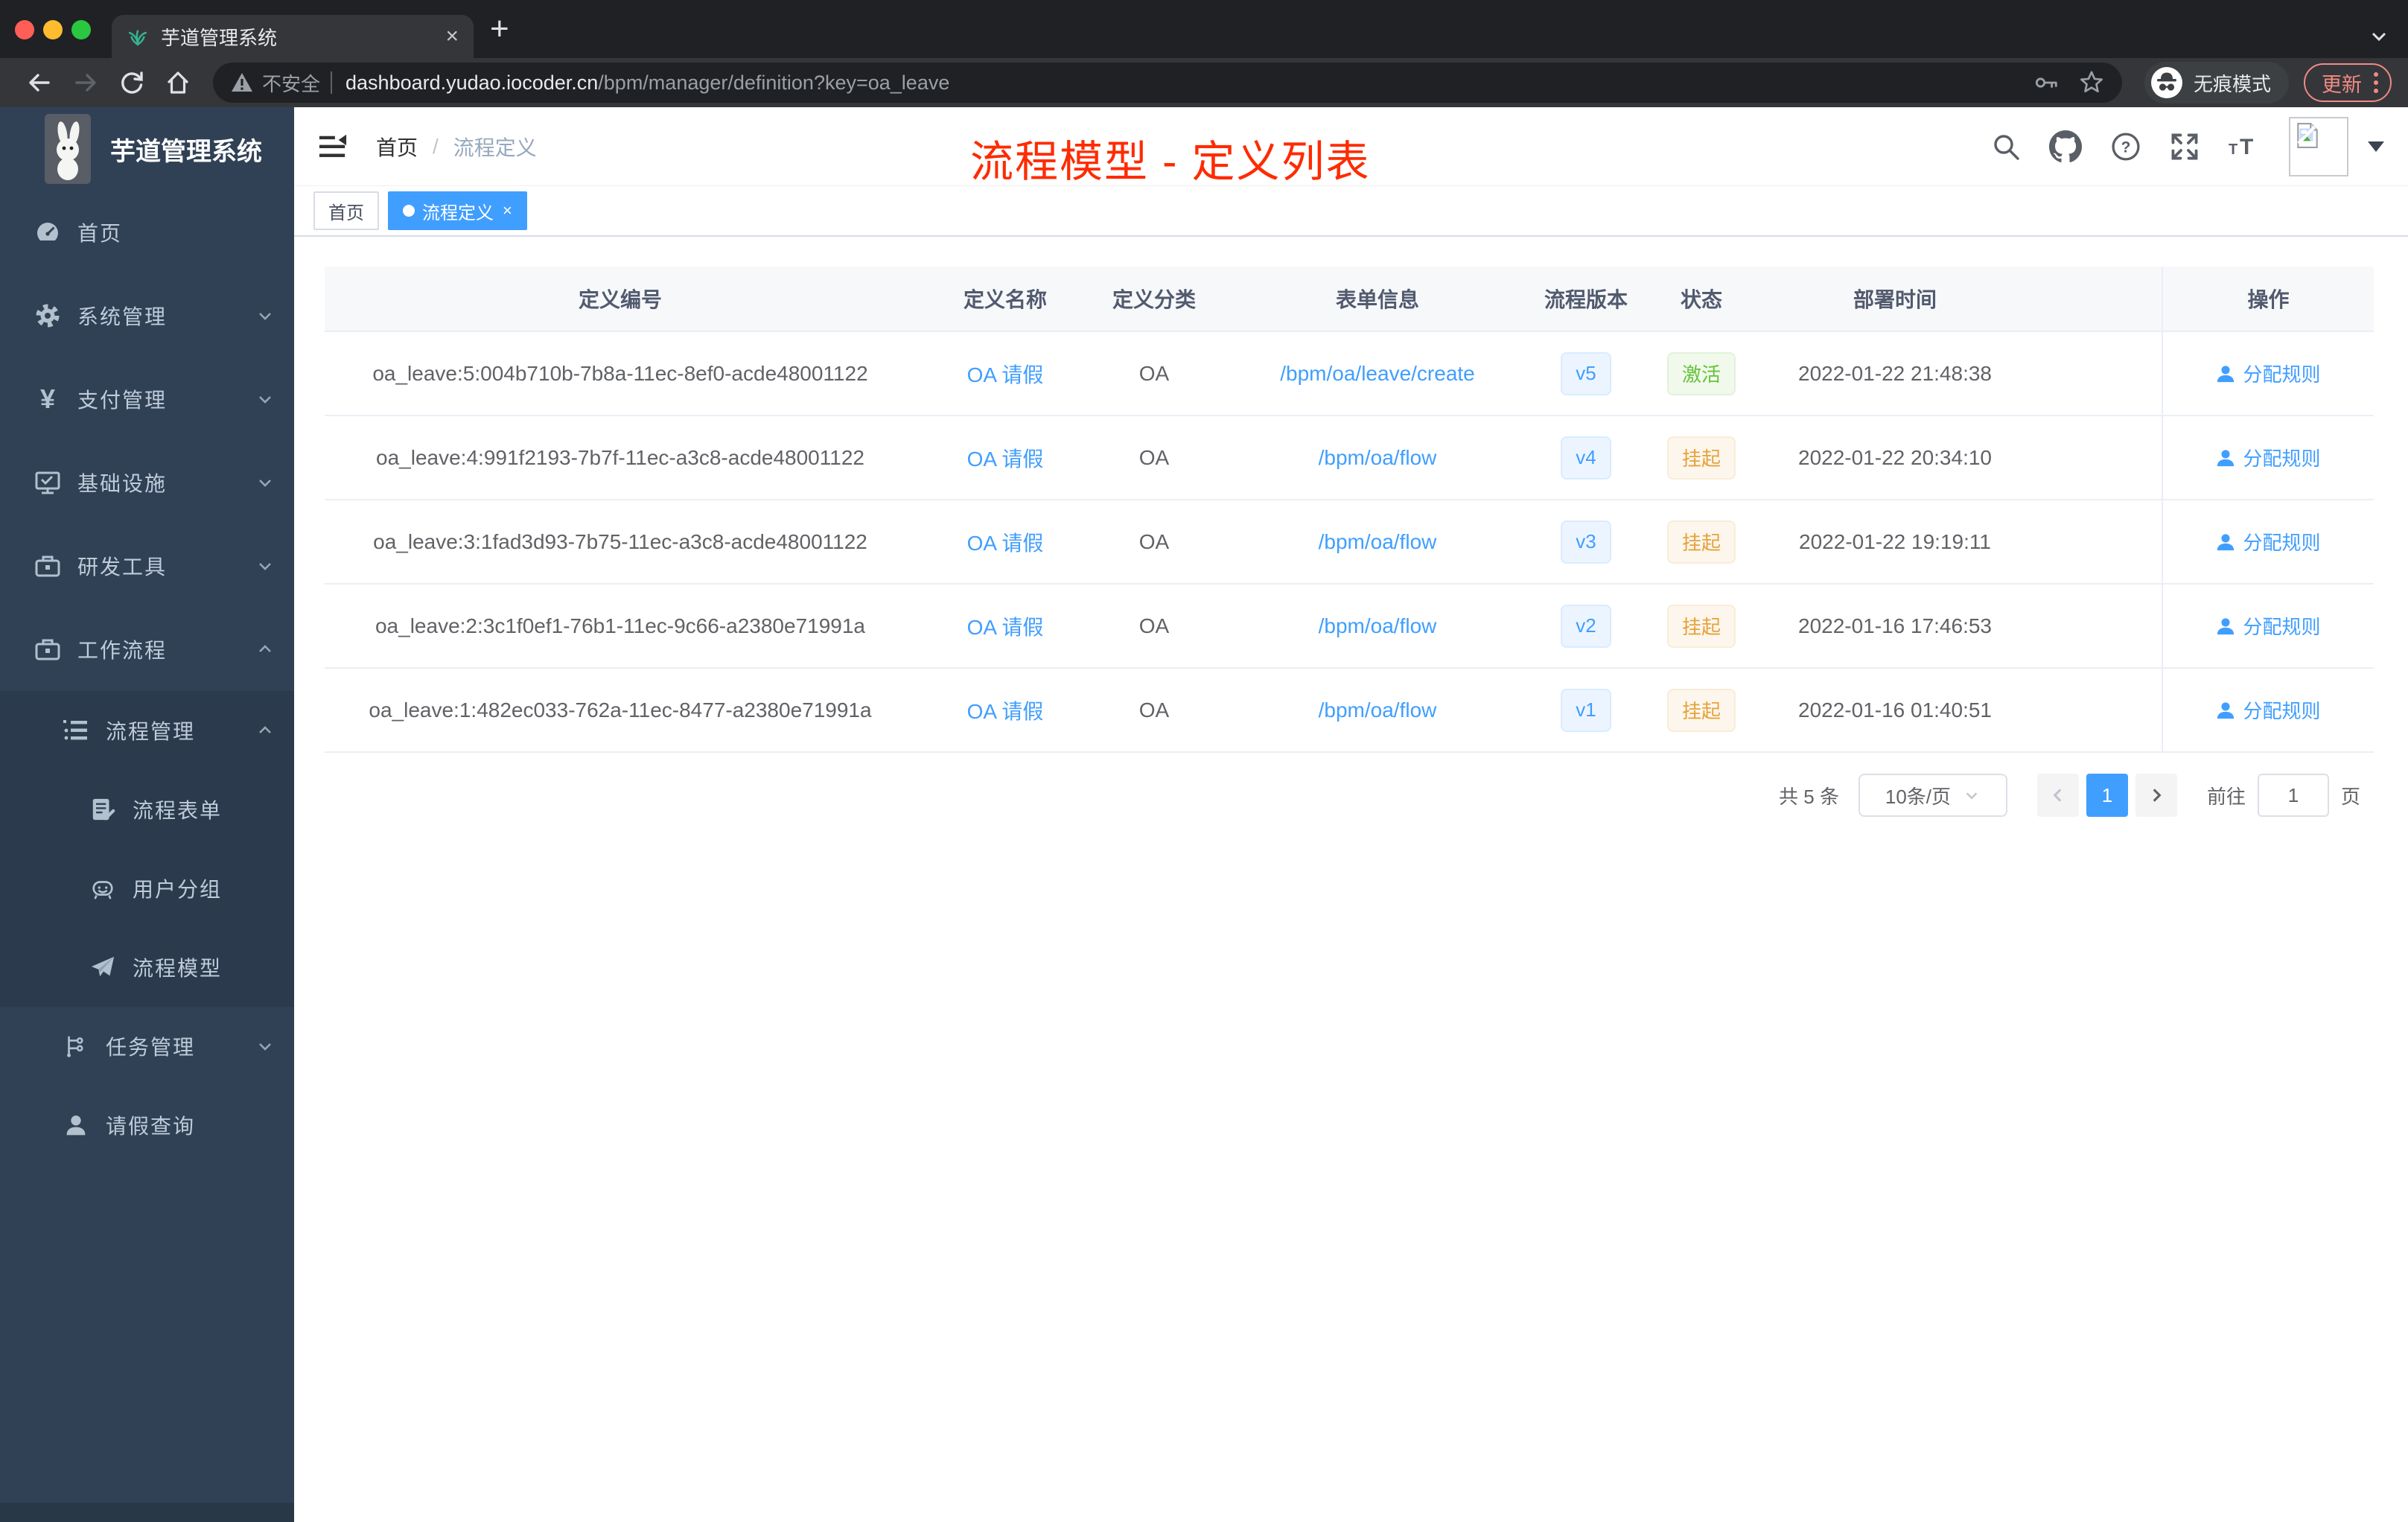 The width and height of the screenshot is (2408, 1522). What do you see at coordinates (2065, 146) in the screenshot?
I see `github-icon` at bounding box center [2065, 146].